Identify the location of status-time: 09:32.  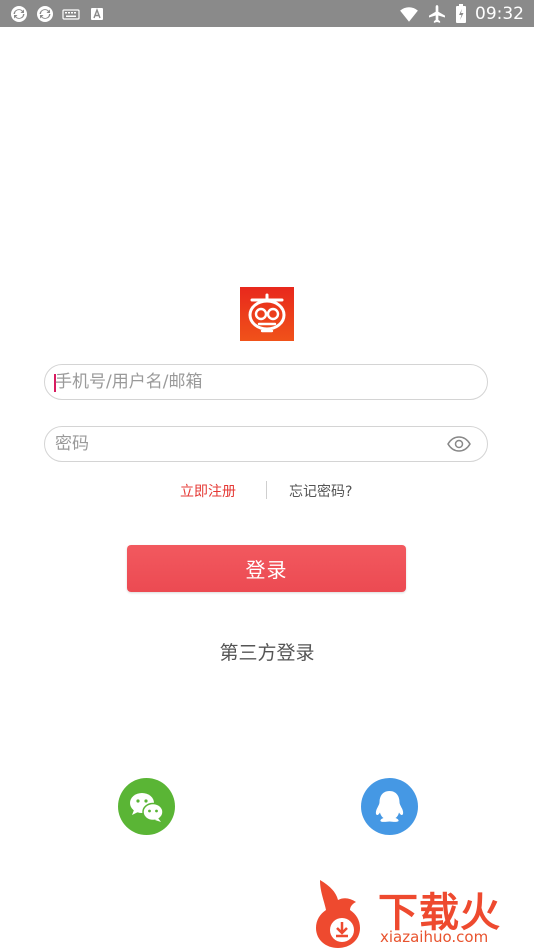
(499, 14).